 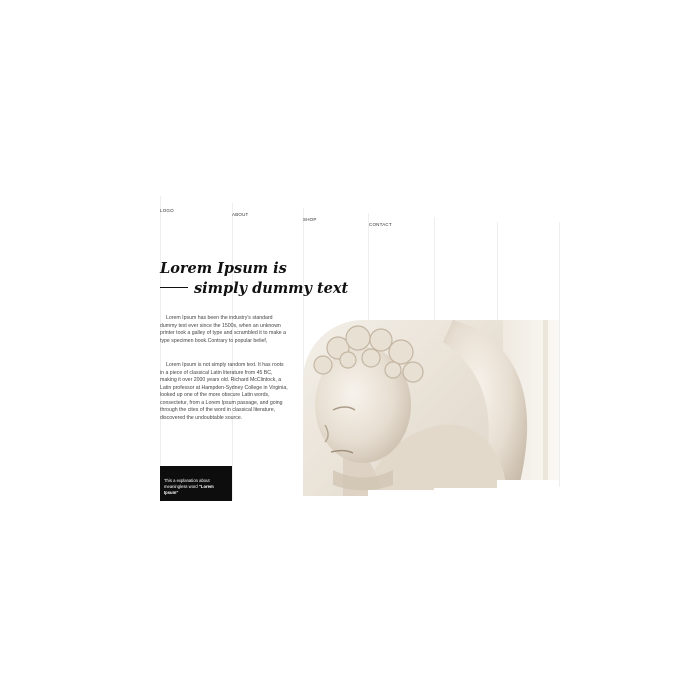 What do you see at coordinates (223, 268) in the screenshot?
I see `hero-heading-line1: Lorem Ipsum is` at bounding box center [223, 268].